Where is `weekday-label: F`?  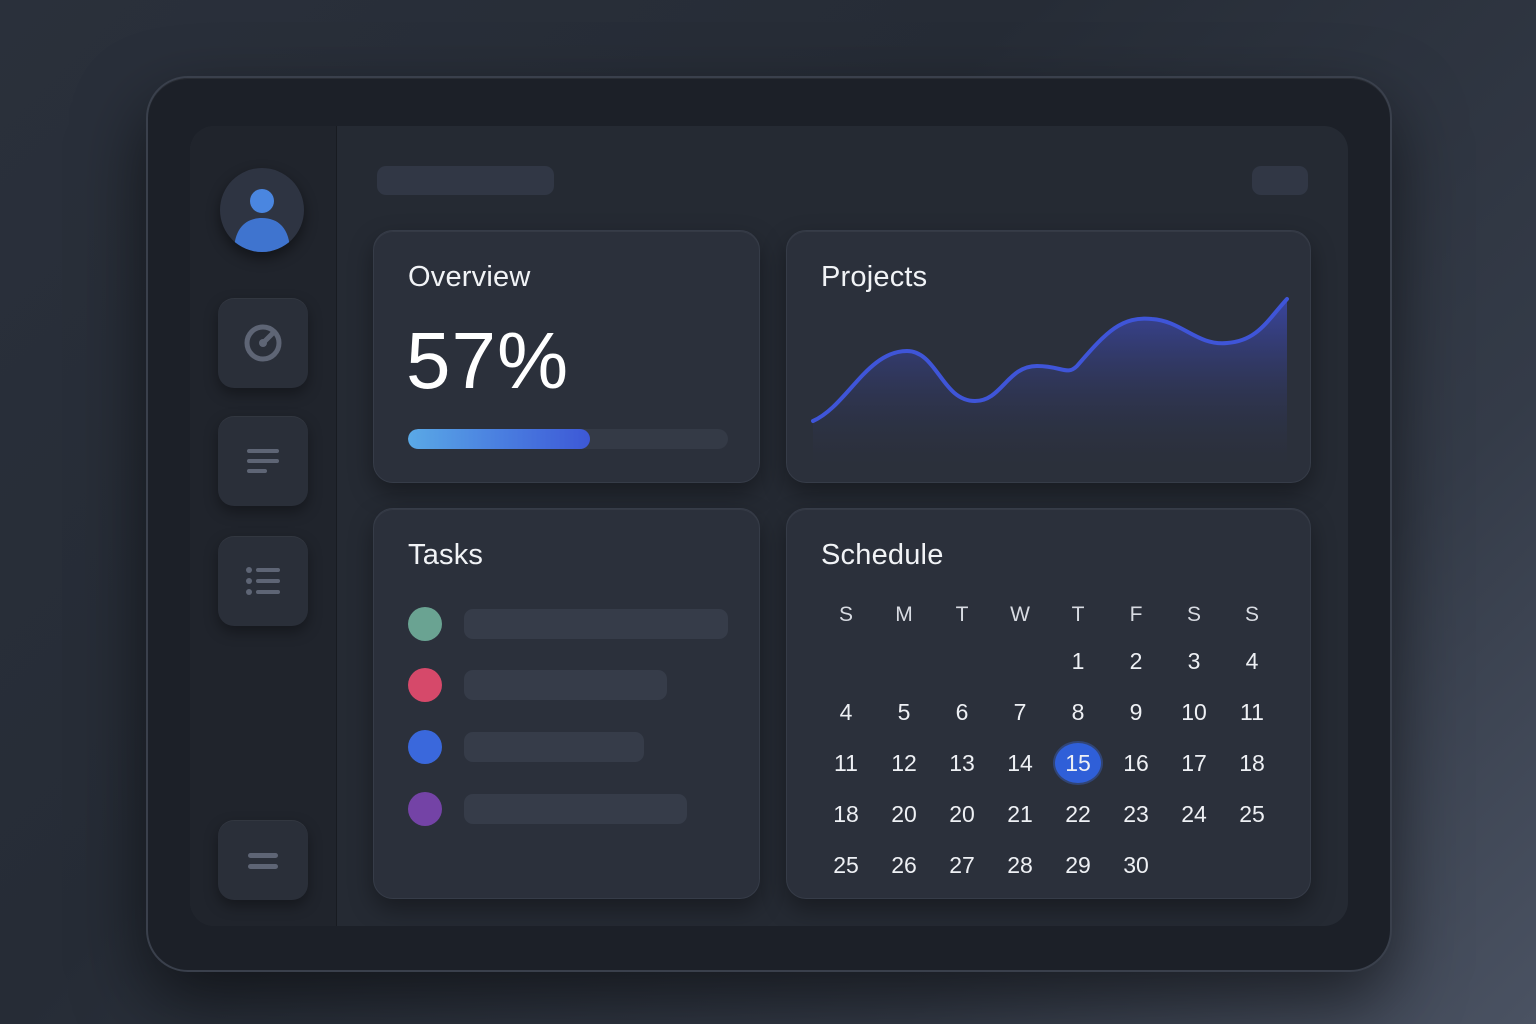
weekday-label: F is located at coordinates (1136, 614).